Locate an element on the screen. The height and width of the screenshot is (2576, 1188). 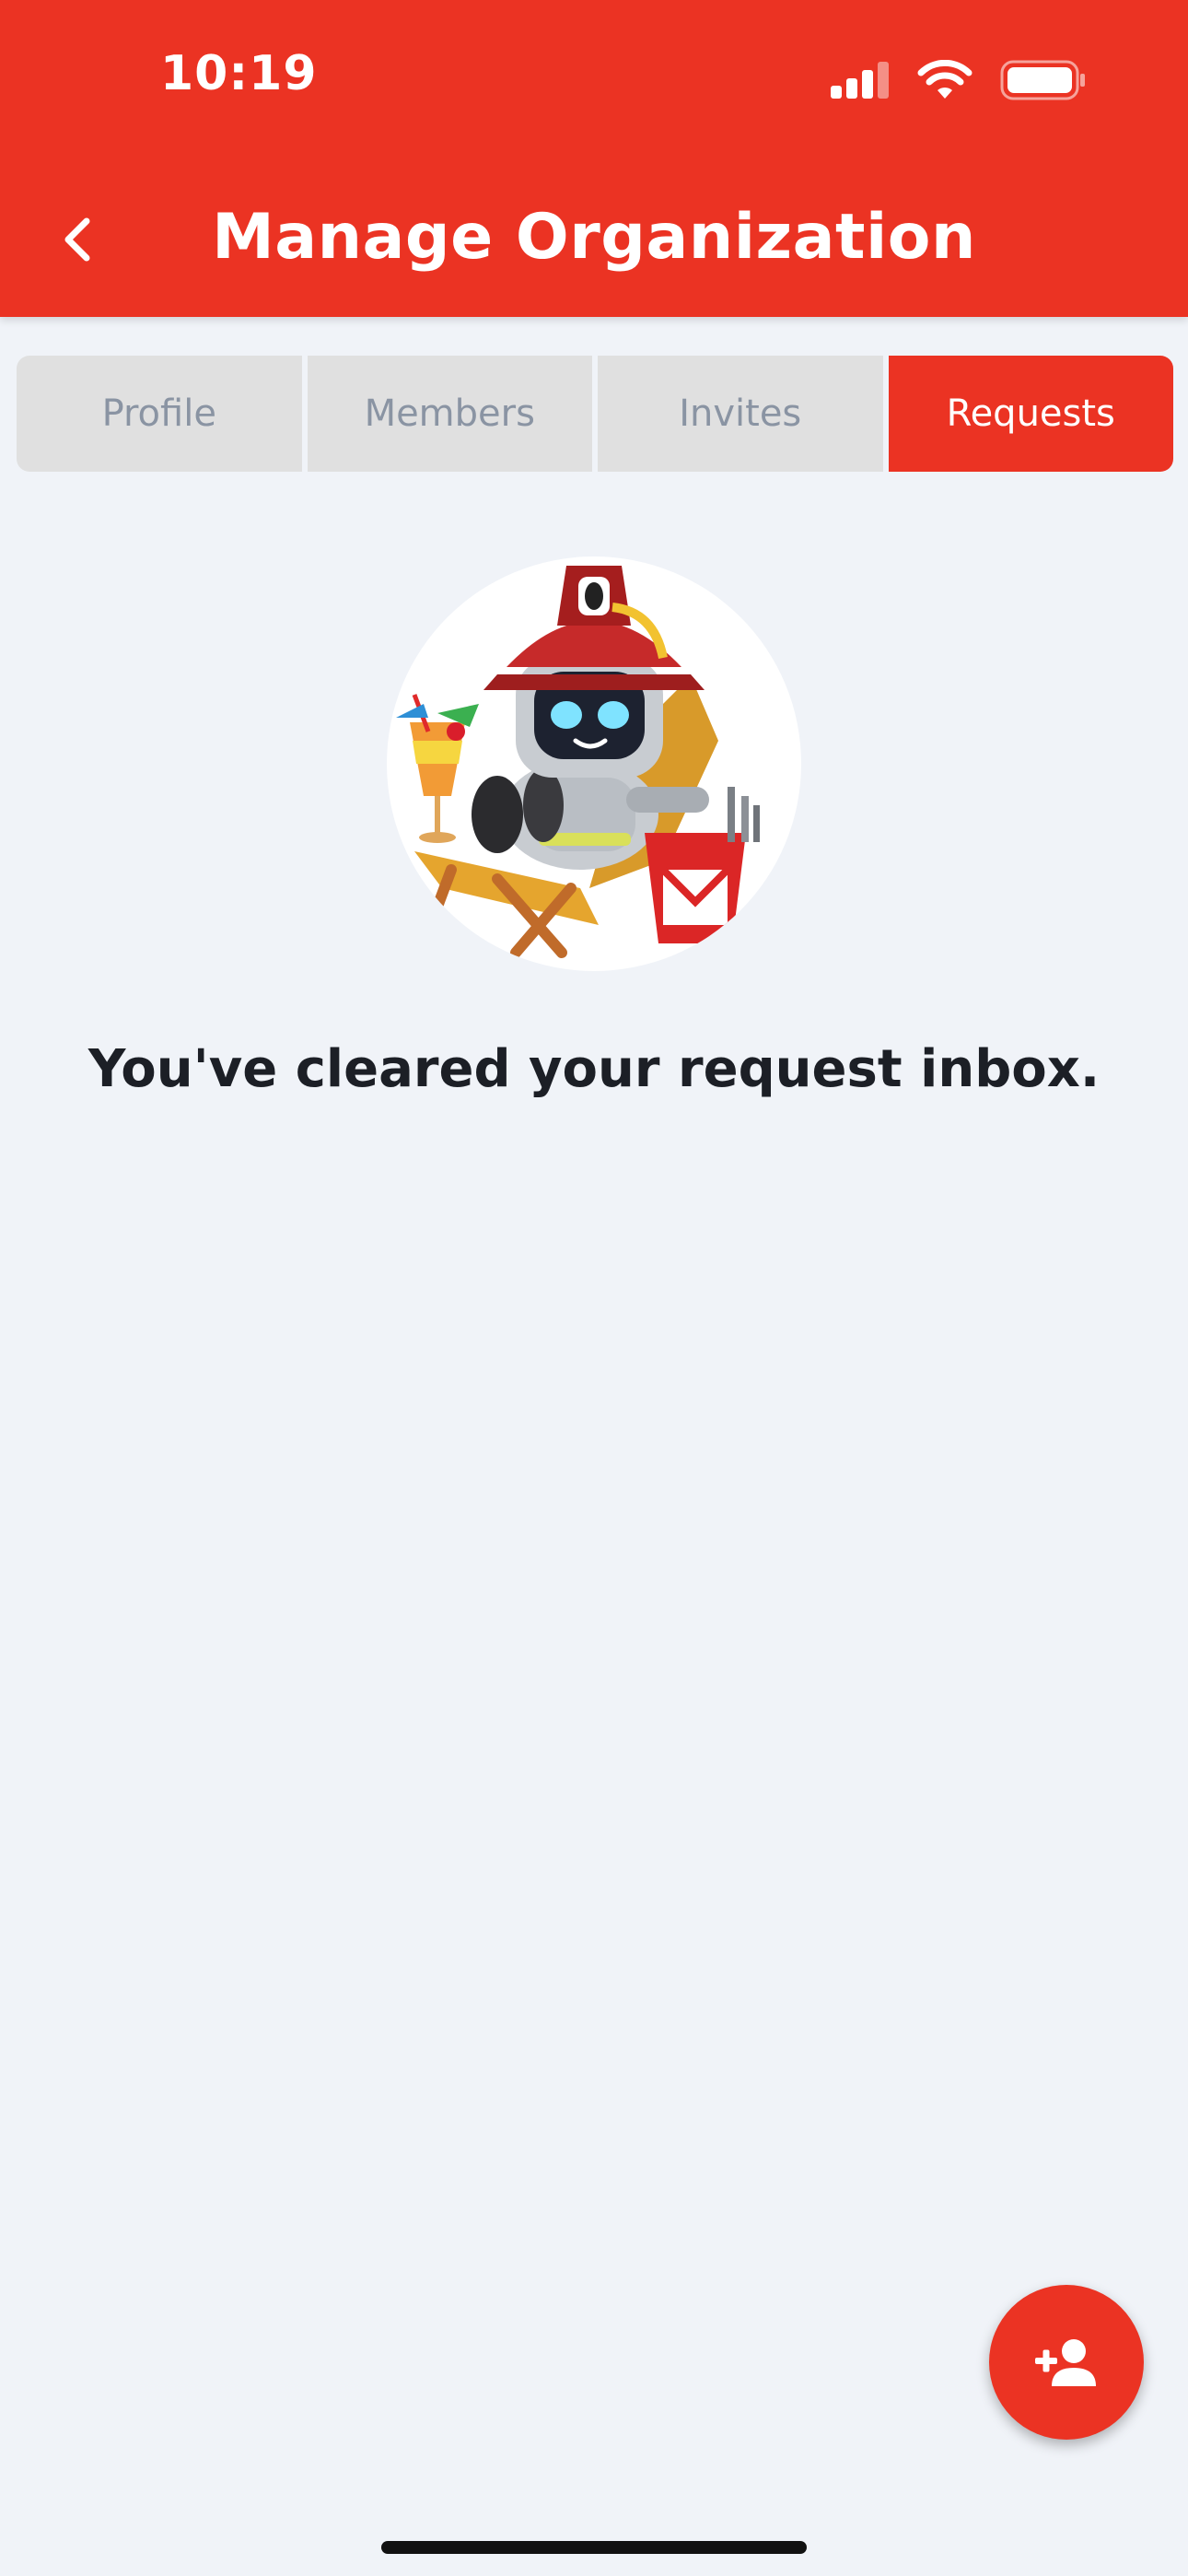
tab-bar: Profile Members Invites Requests is located at coordinates (595, 414).